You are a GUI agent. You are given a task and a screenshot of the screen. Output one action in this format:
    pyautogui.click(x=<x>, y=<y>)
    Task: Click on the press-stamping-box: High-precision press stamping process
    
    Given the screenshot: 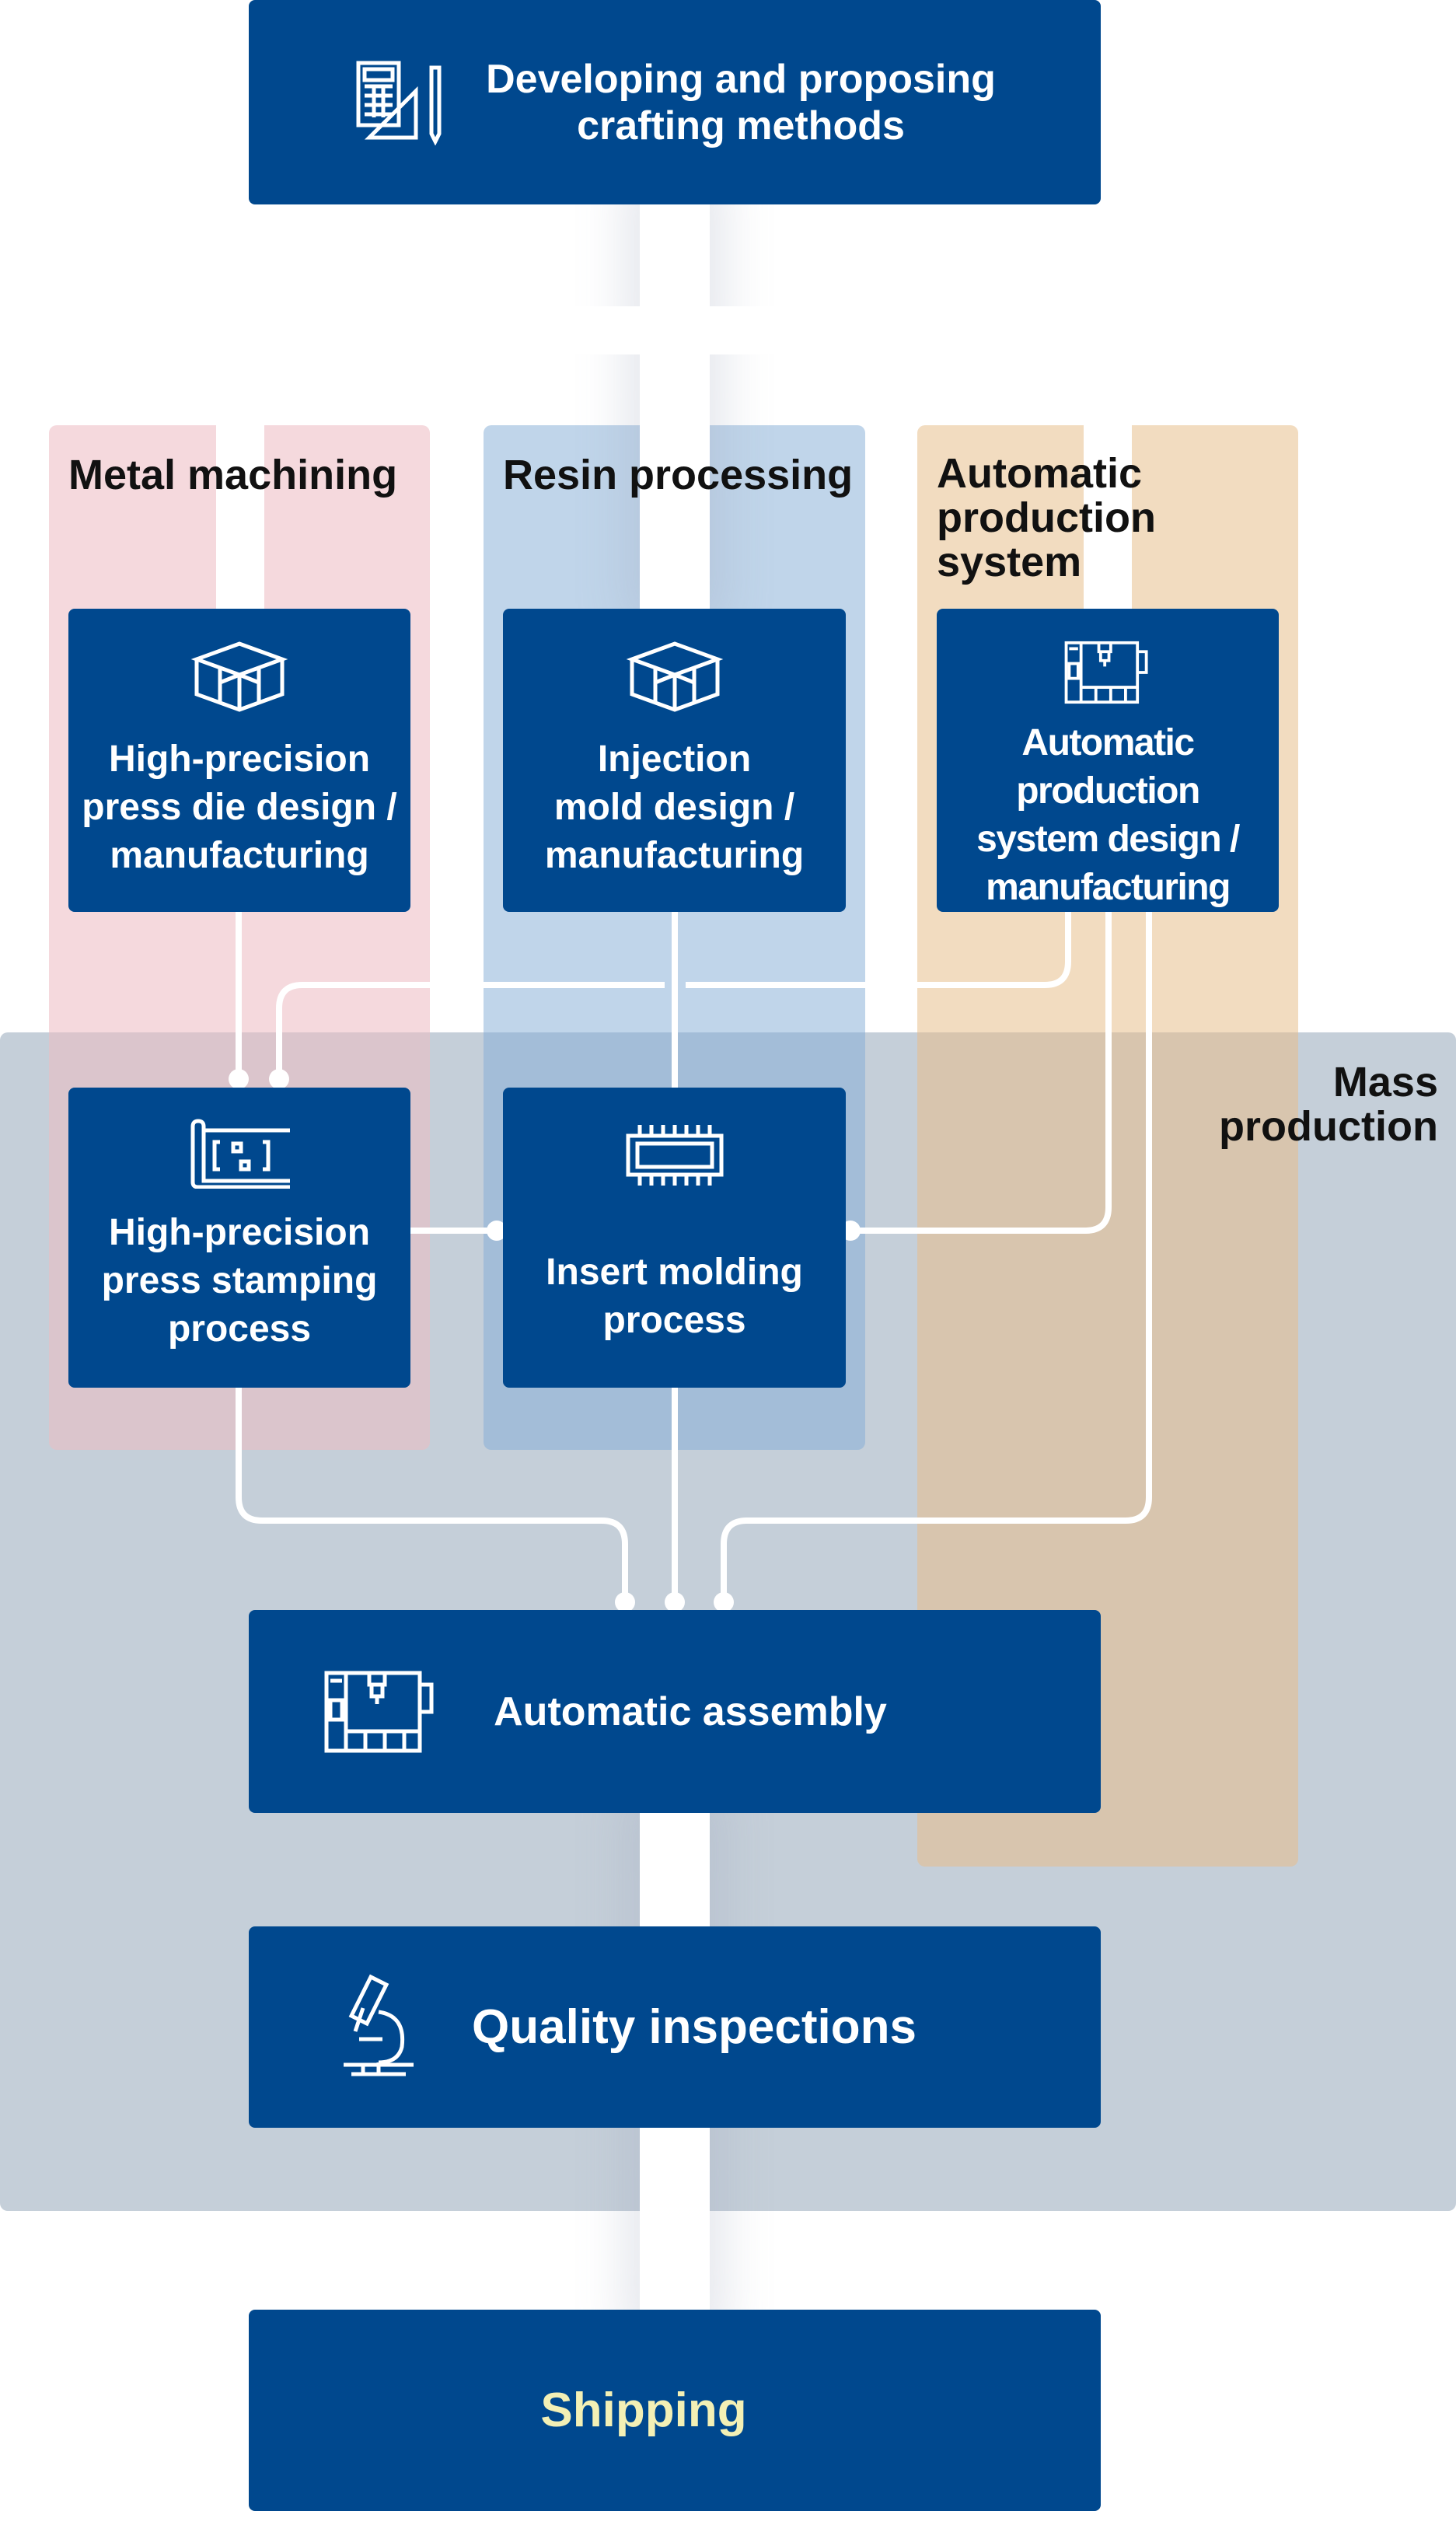 What is the action you would take?
    pyautogui.click(x=239, y=1238)
    